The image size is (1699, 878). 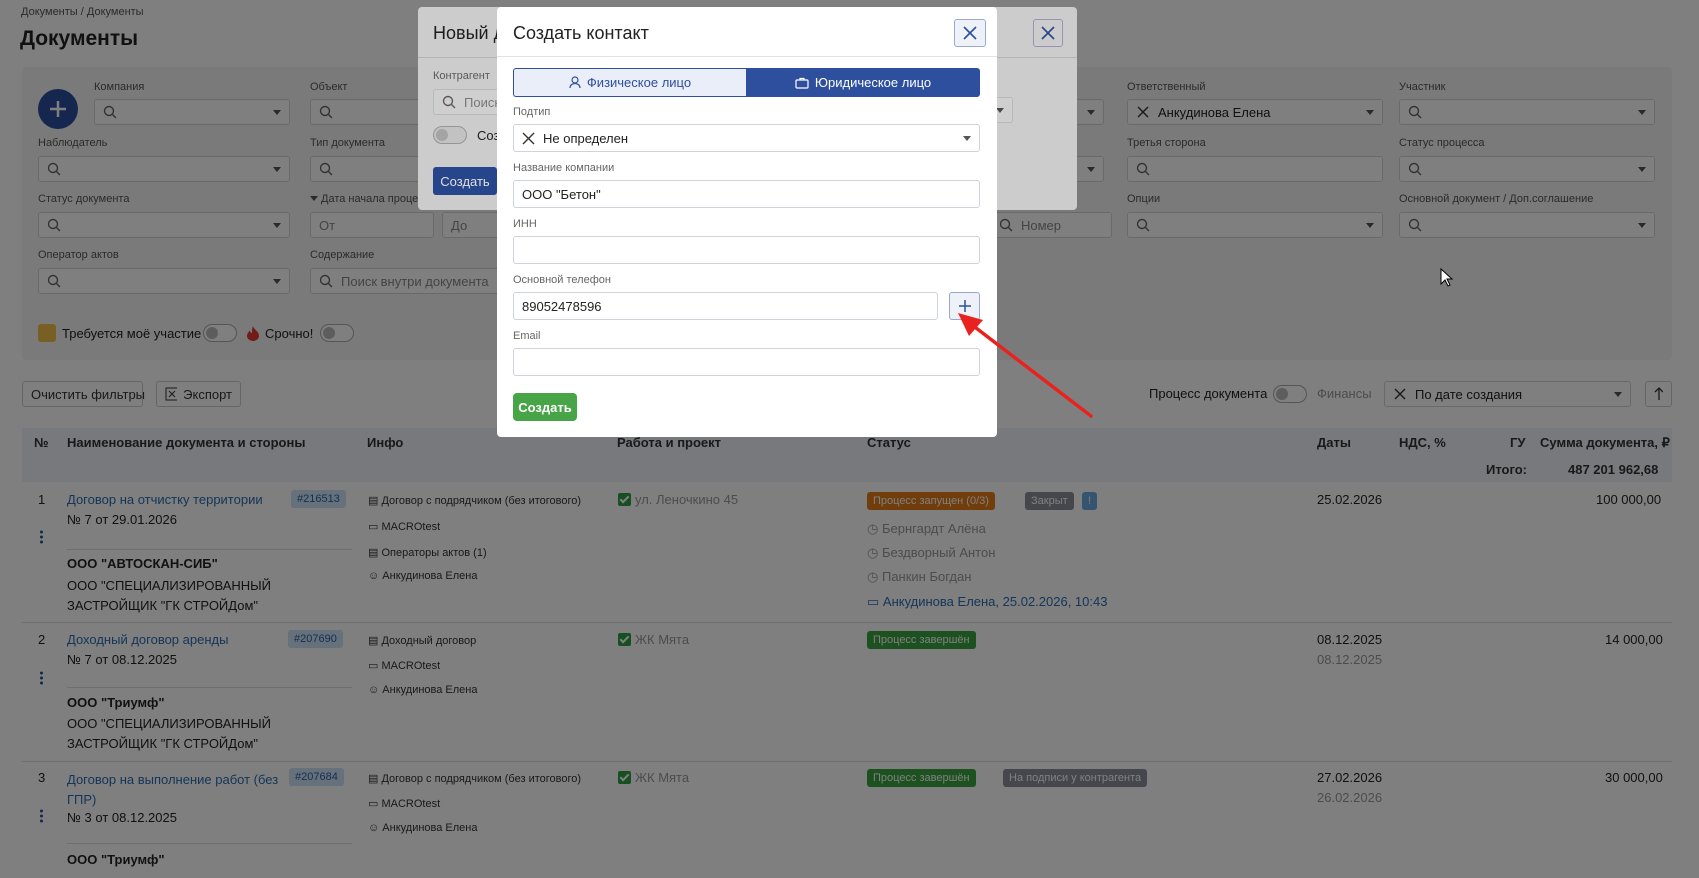 I want to click on tab-legal-entity: Юридическое лицо, so click(x=863, y=82).